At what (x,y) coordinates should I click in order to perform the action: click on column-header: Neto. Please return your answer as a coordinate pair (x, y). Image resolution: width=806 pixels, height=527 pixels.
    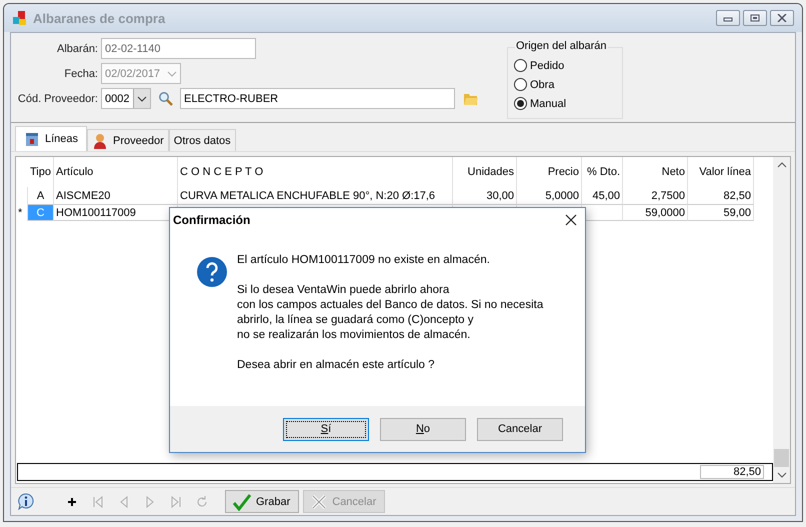
    Looking at the image, I should click on (655, 172).